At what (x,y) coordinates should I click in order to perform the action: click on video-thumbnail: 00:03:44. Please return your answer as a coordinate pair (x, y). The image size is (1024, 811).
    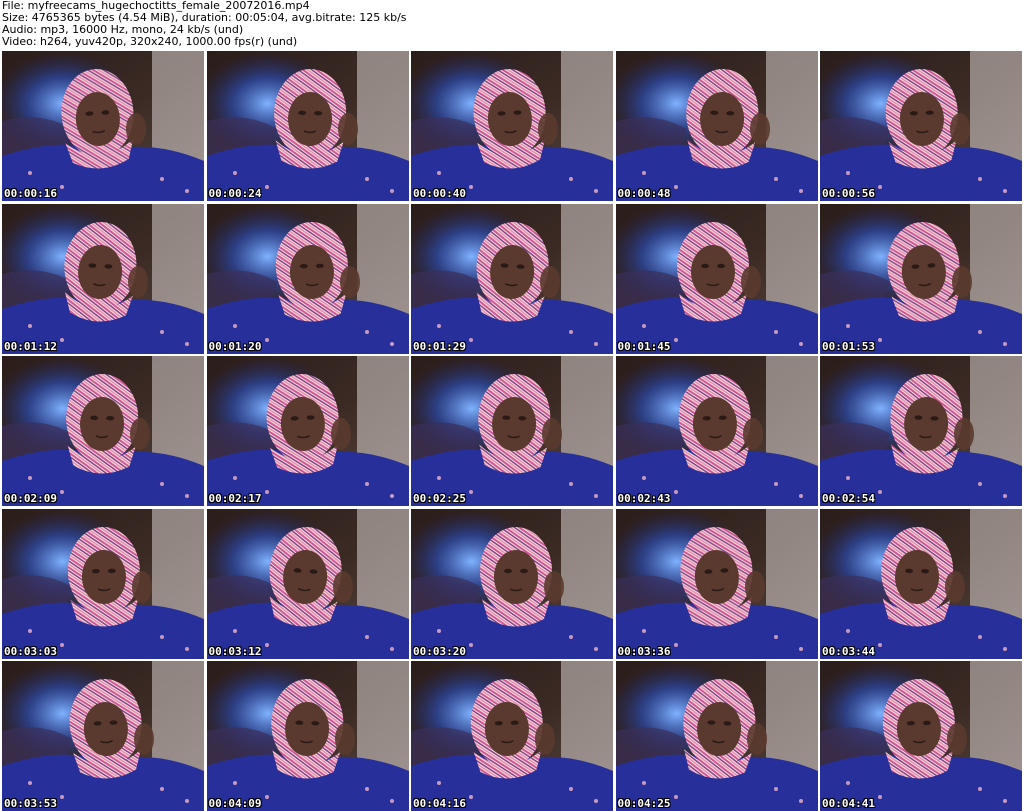
    Looking at the image, I should click on (921, 583).